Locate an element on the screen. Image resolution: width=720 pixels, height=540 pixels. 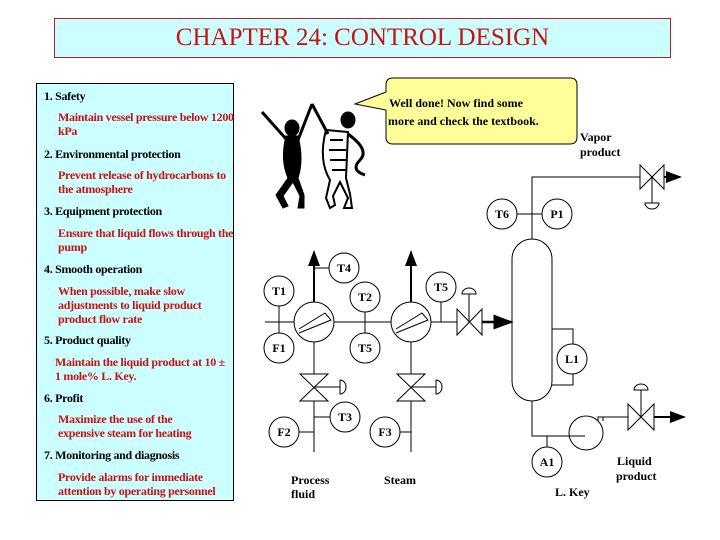
instrument-tag: P1 is located at coordinates (556, 214).